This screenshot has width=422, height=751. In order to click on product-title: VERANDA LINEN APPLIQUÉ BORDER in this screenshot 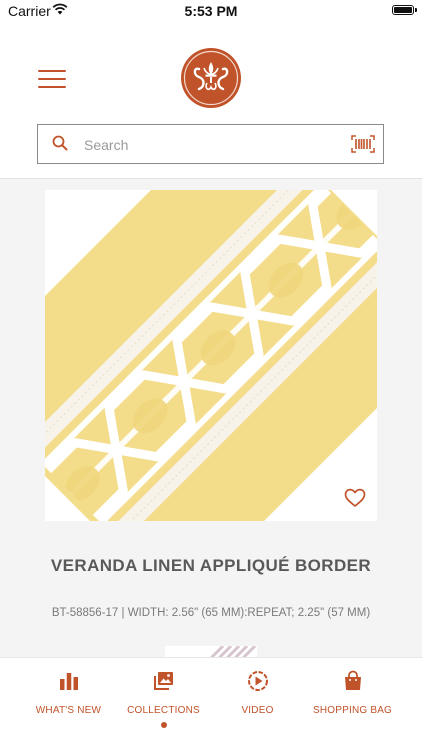, I will do `click(211, 565)`.